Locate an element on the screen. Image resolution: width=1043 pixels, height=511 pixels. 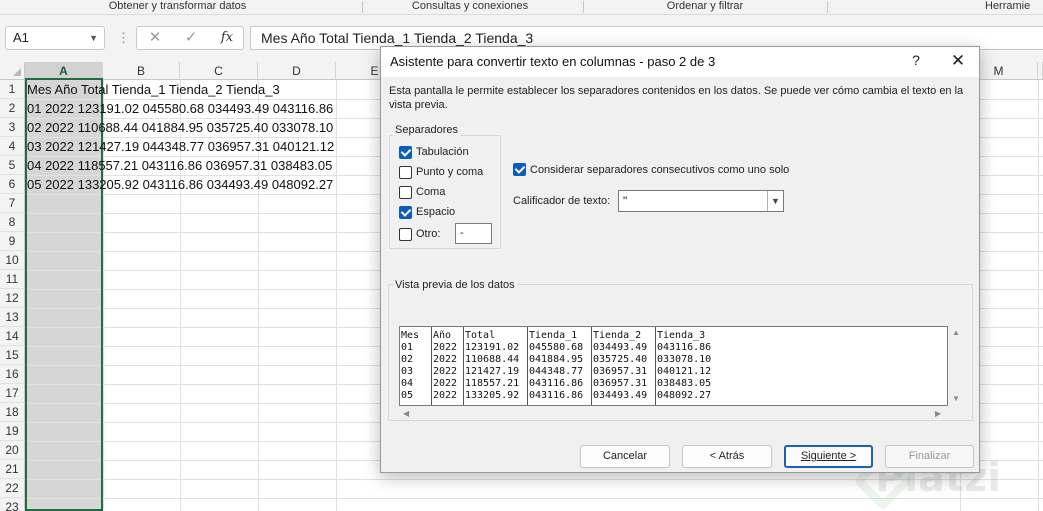
preview-cell: 033078.10 is located at coordinates (684, 359).